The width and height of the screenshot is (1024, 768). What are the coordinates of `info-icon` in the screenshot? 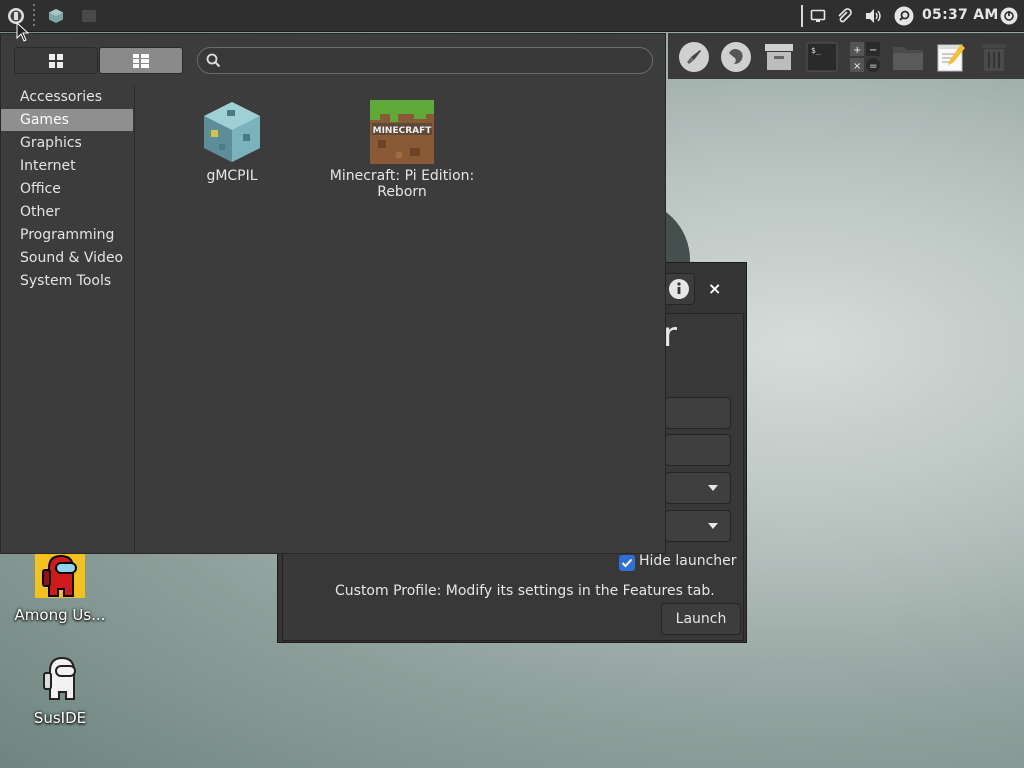 It's located at (679, 289).